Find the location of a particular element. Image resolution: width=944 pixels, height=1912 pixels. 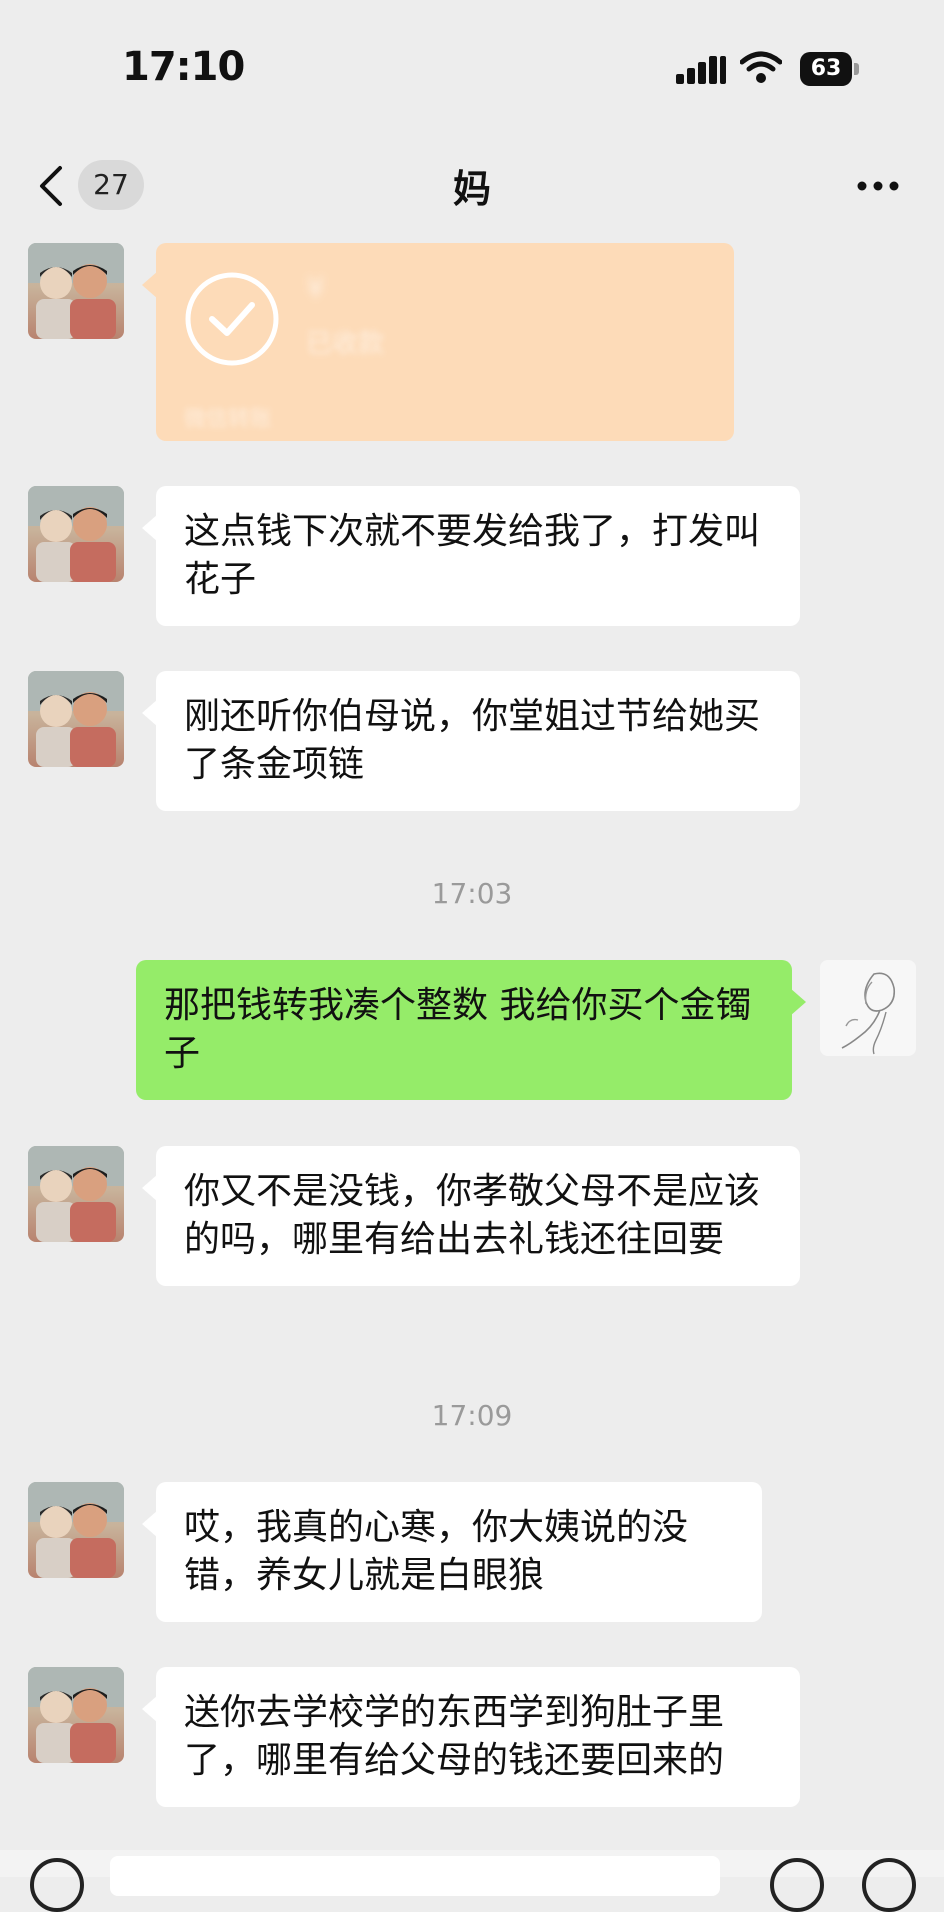

message-input is located at coordinates (415, 1876).